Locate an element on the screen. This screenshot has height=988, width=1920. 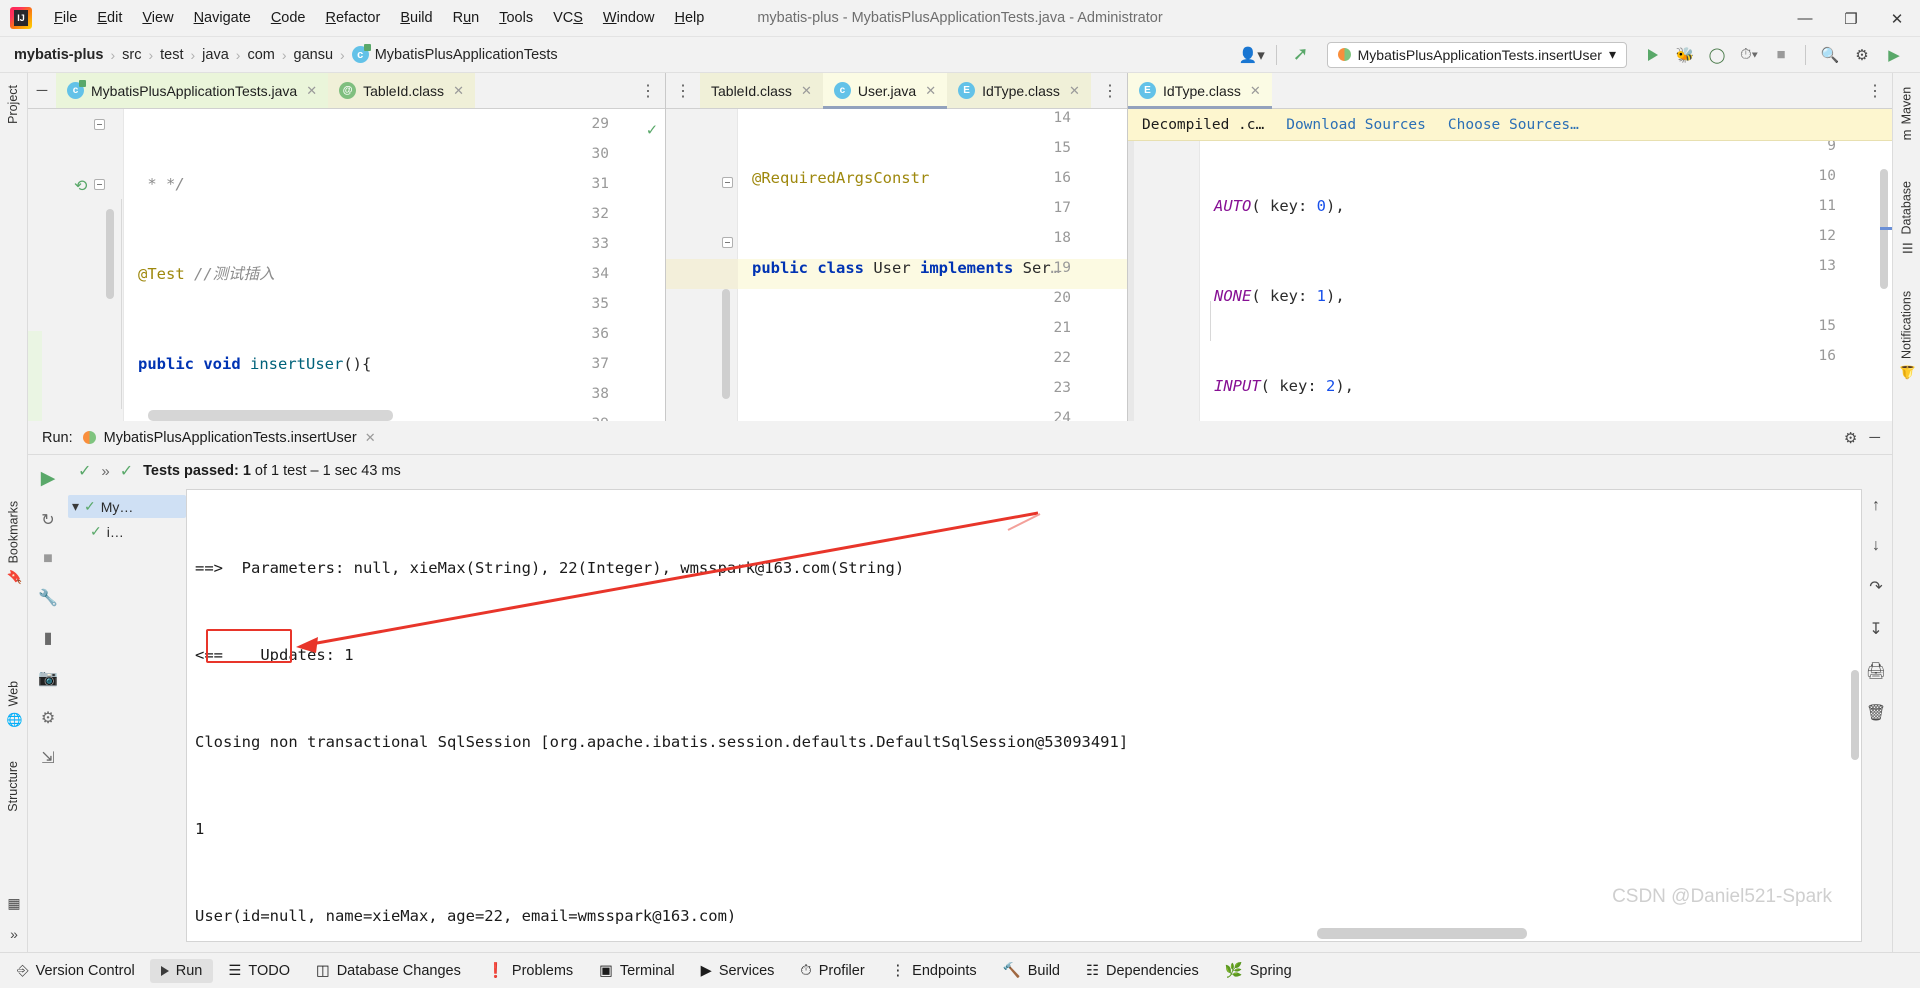
gear-icon: ⚙ is located at coordinates (1850, 438).